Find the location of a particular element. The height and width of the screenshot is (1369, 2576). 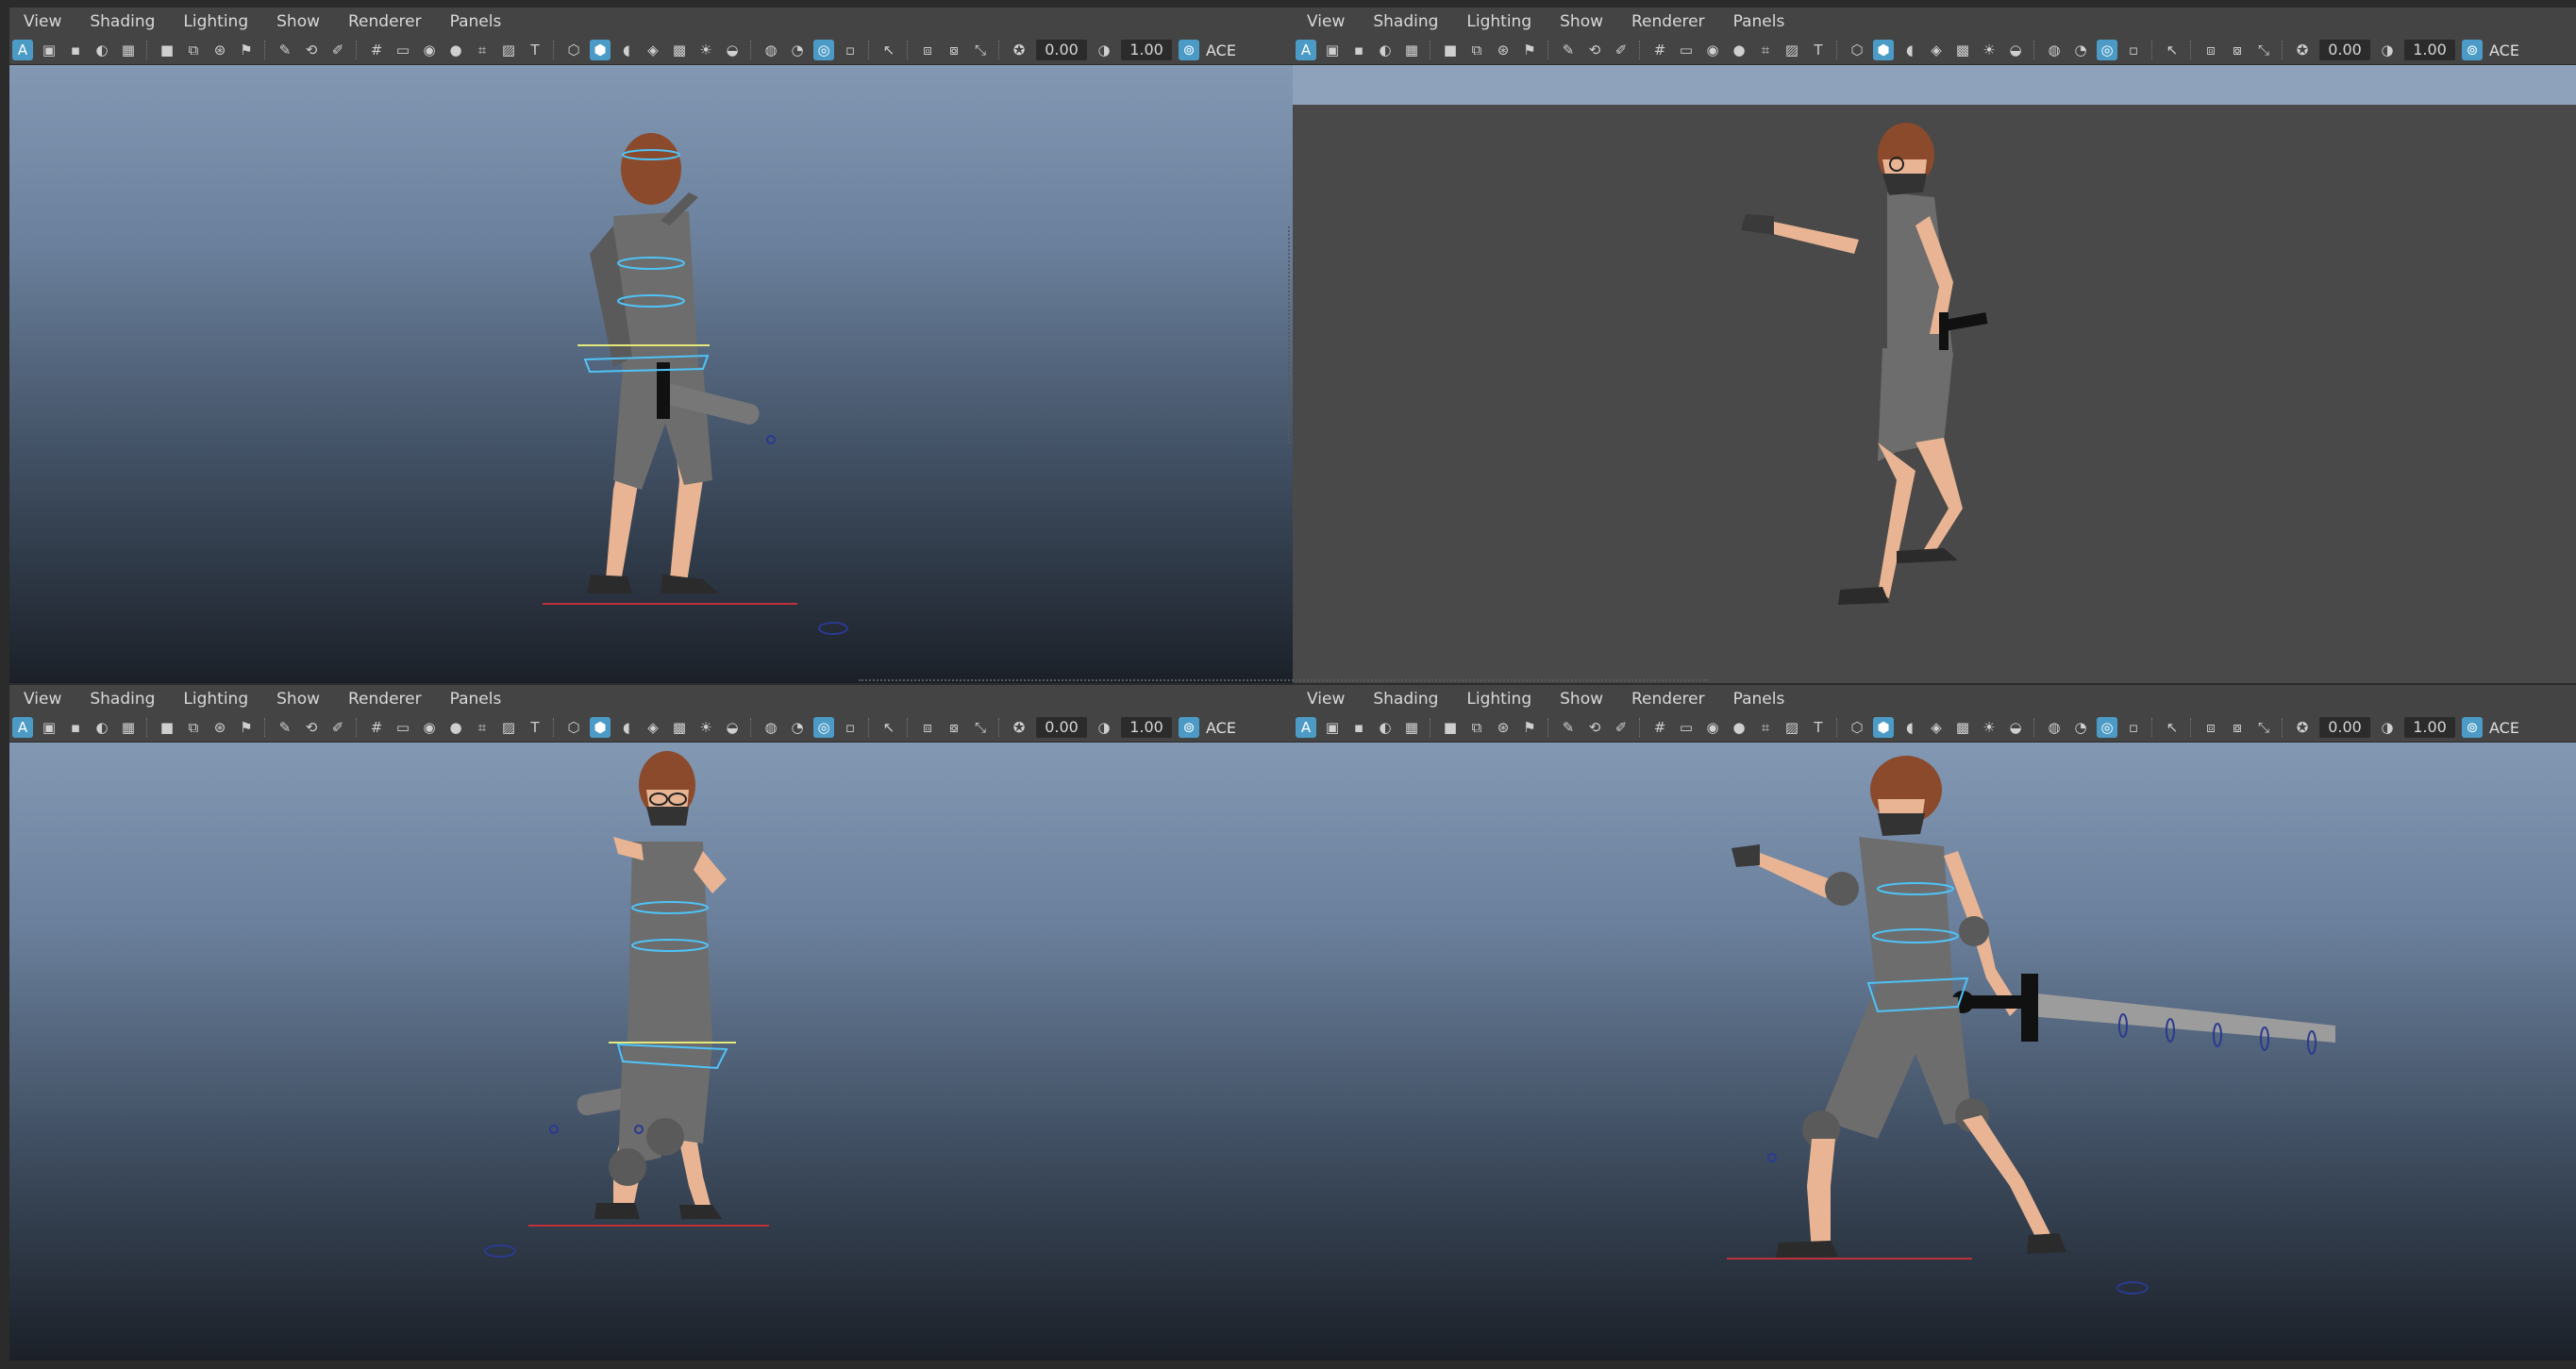

xray-joints-icon: ⧈ is located at coordinates (927, 50).